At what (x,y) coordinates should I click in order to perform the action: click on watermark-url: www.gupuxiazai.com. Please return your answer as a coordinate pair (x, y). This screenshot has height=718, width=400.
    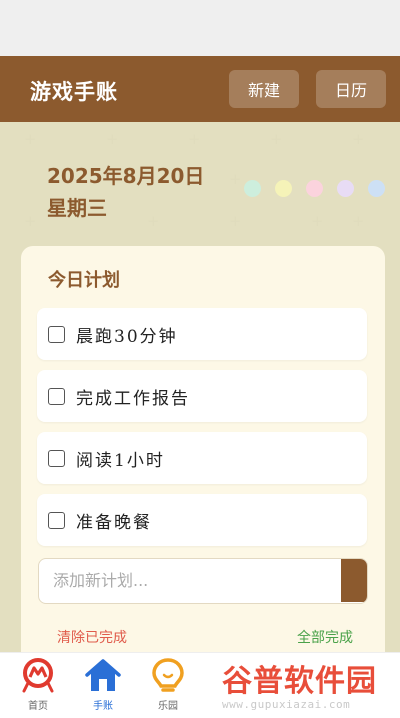
    Looking at the image, I should click on (286, 704).